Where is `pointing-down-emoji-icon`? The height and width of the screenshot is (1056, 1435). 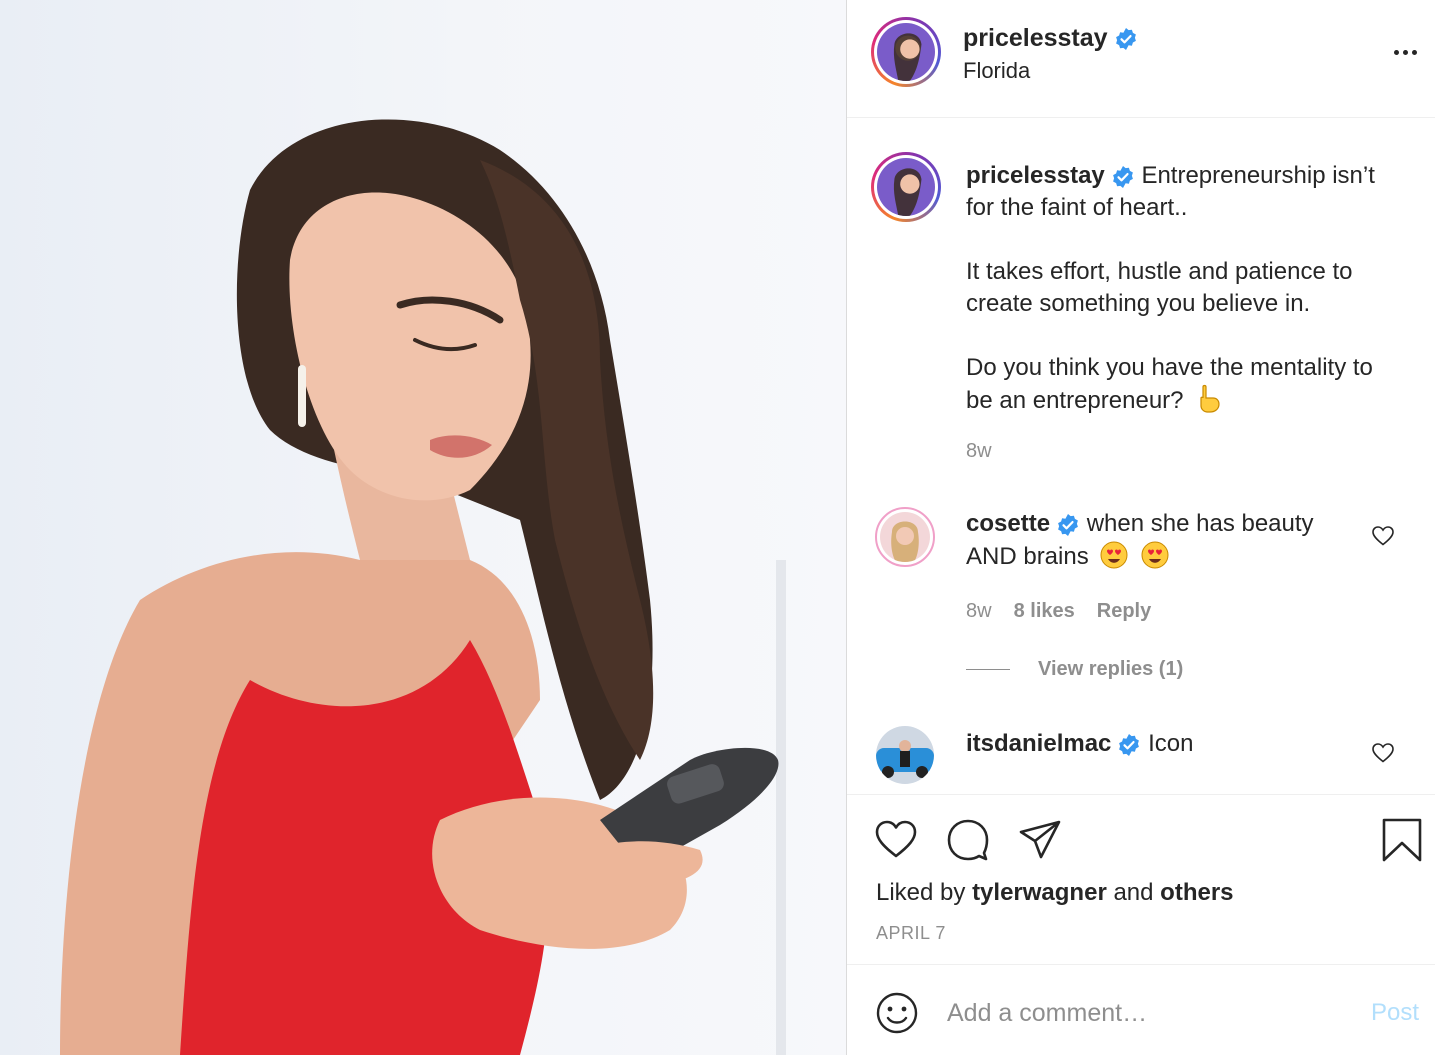
pointing-down-emoji-icon is located at coordinates (1209, 399).